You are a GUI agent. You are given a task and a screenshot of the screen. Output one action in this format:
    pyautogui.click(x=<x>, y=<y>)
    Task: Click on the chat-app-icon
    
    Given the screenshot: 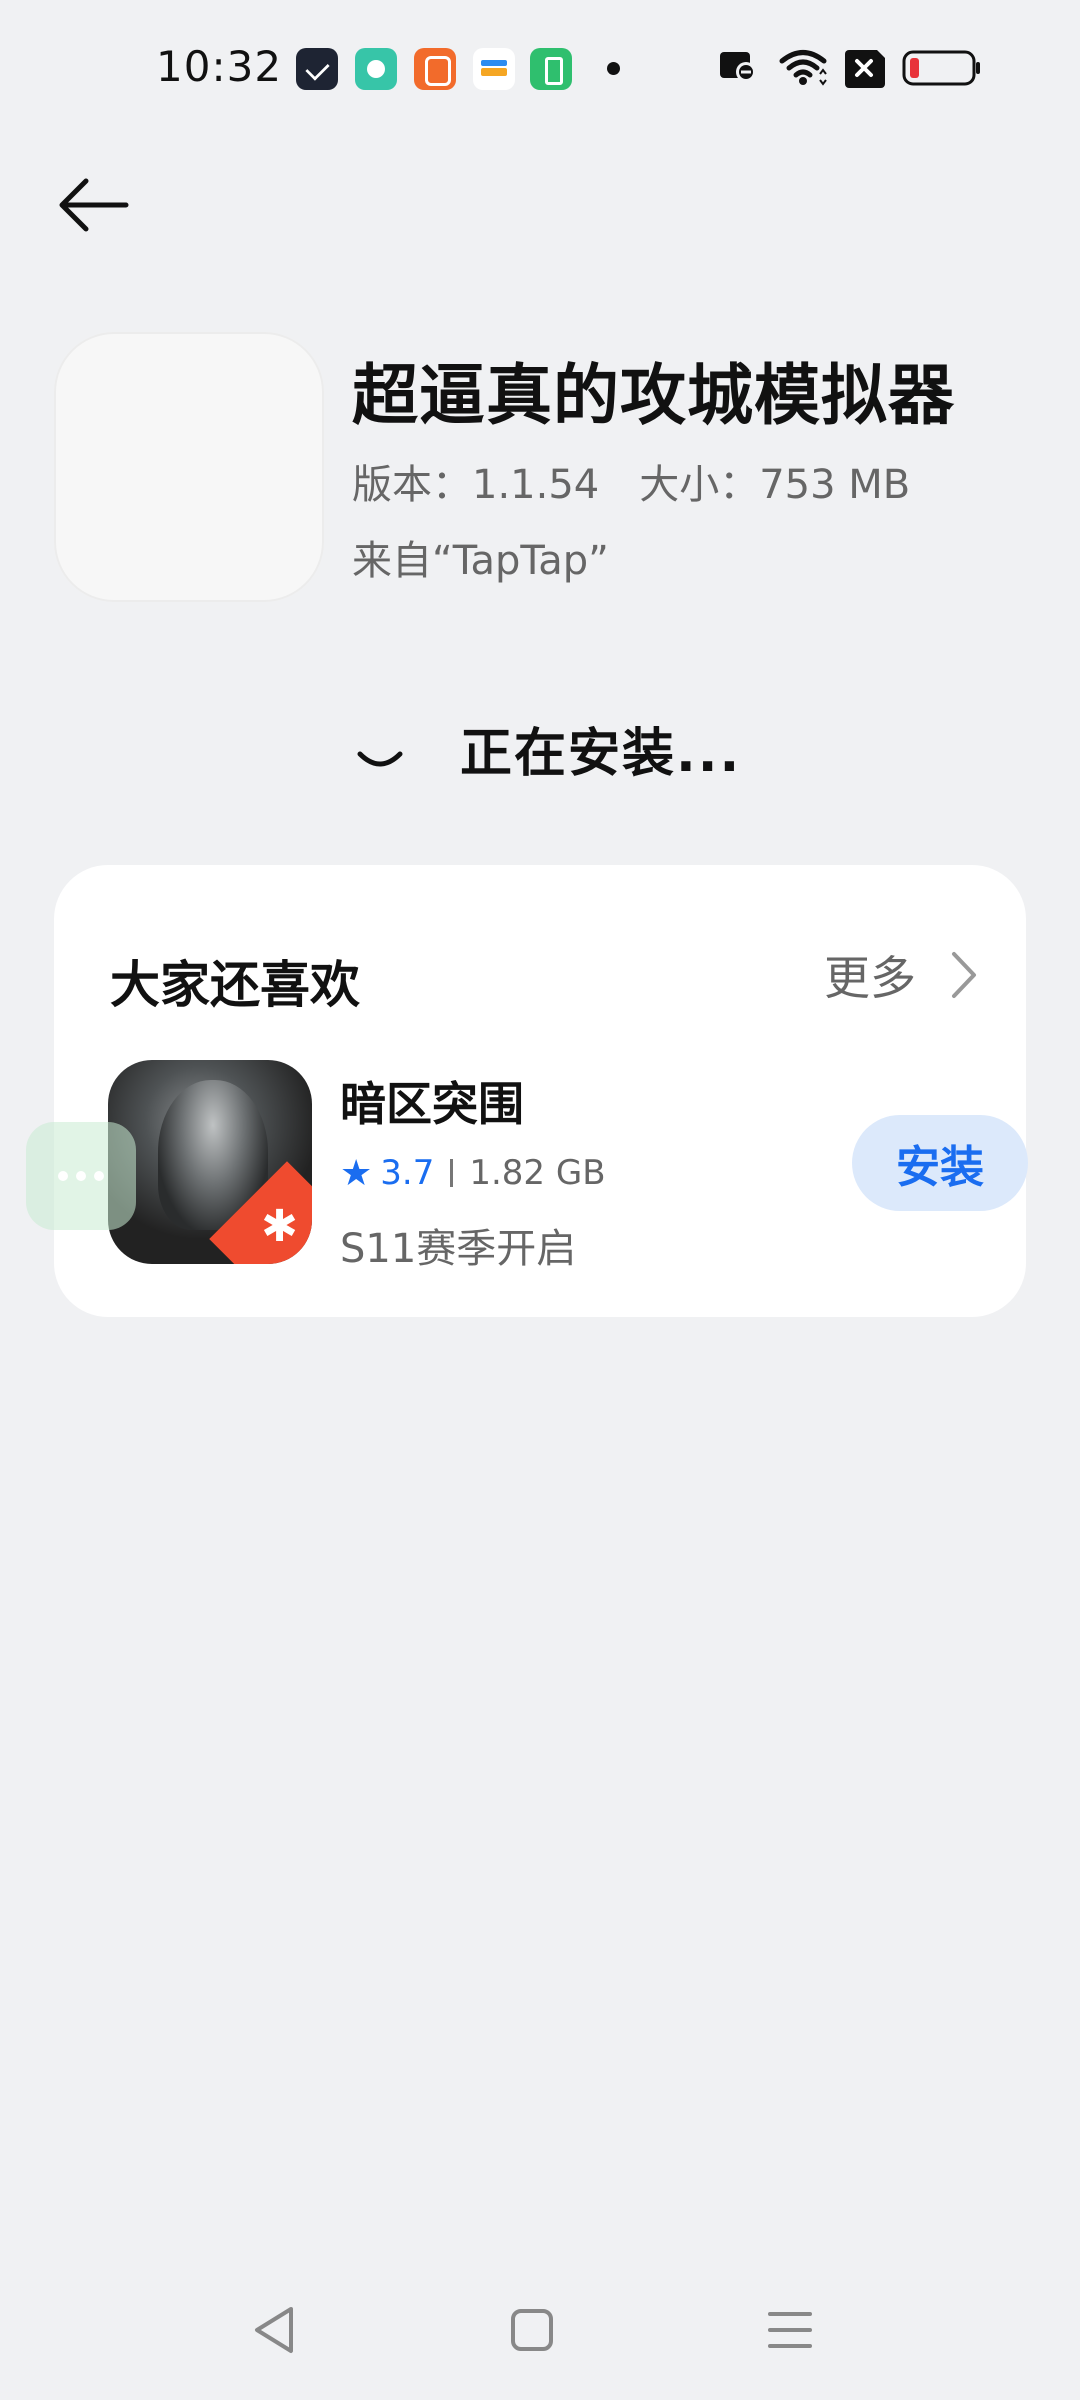 What is the action you would take?
    pyautogui.click(x=376, y=69)
    